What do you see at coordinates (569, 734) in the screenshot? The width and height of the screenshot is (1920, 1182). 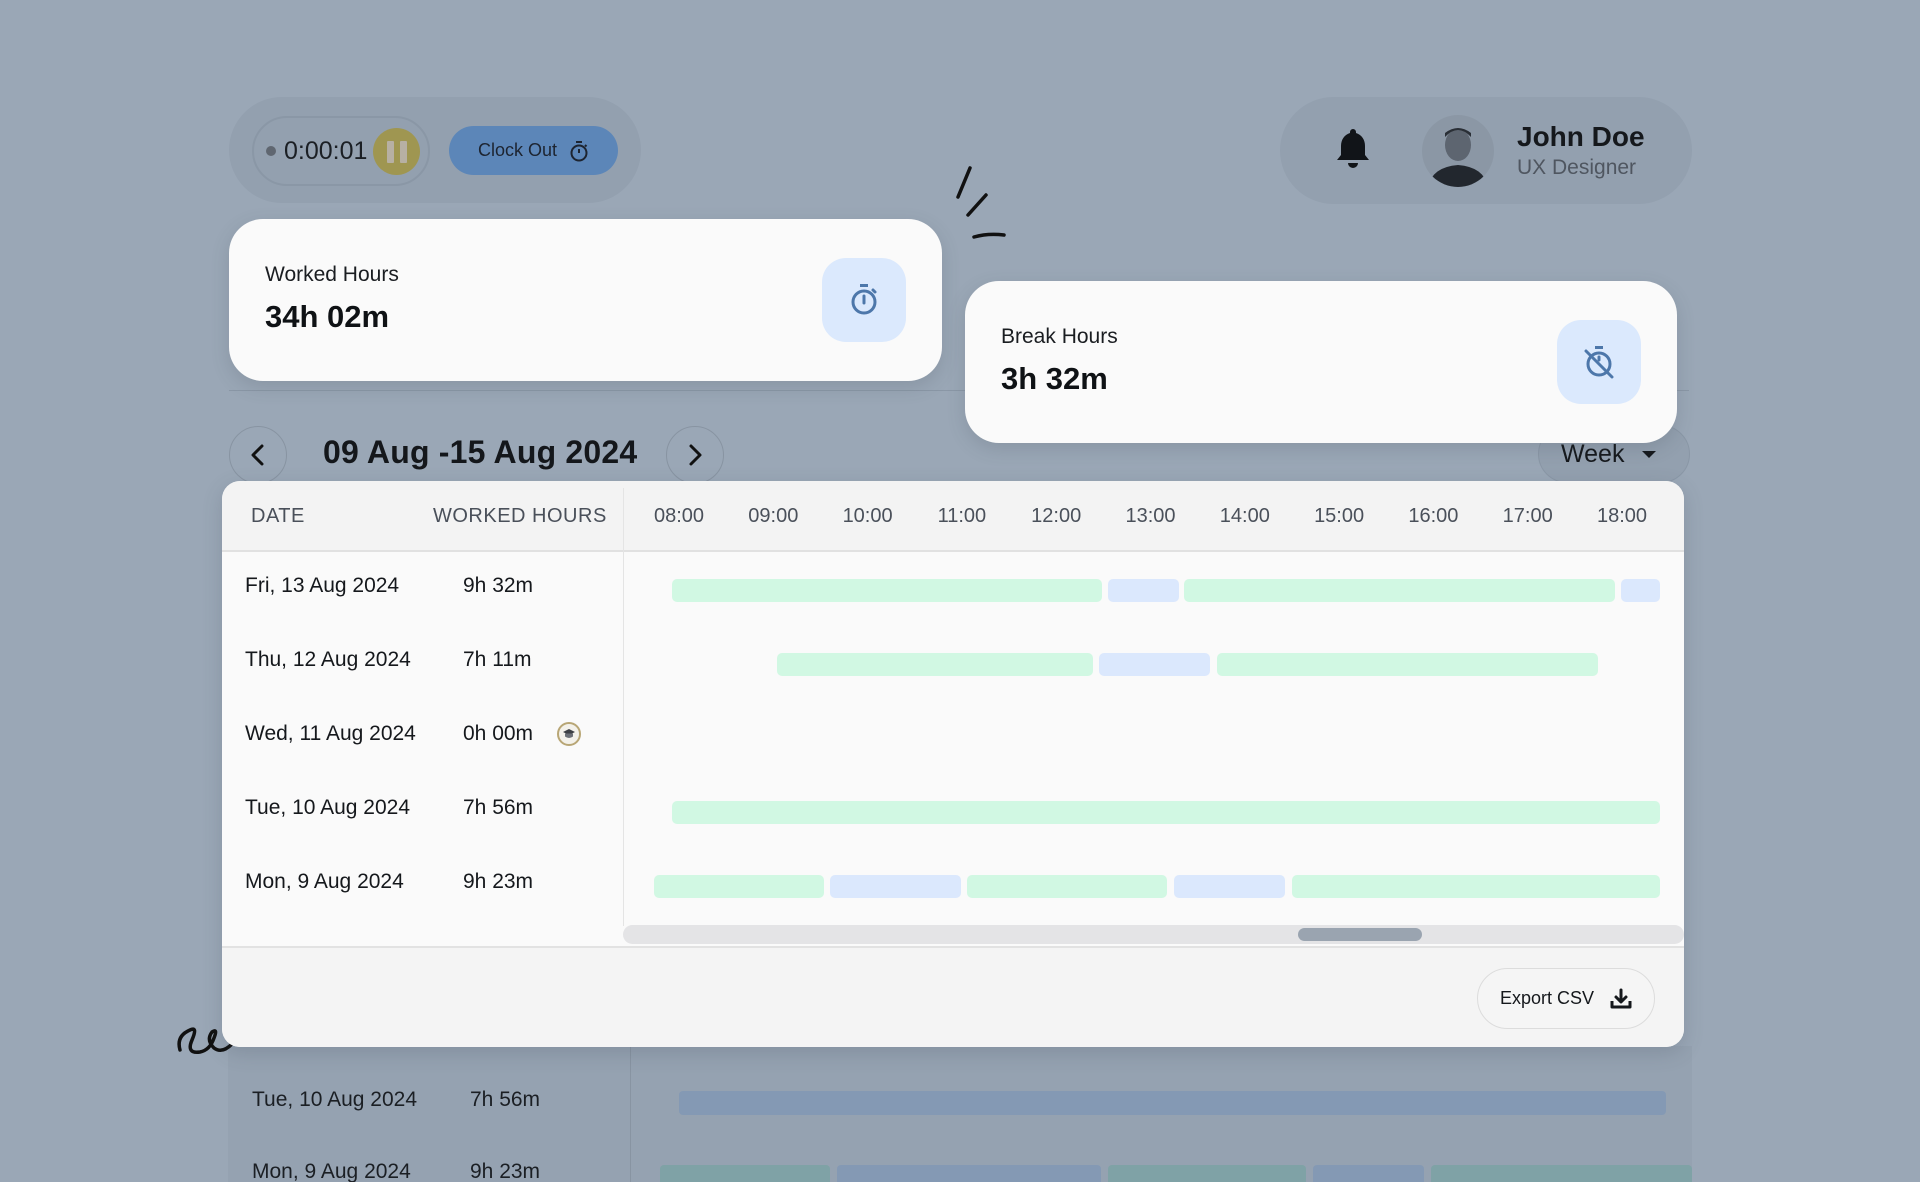 I see `graduation-cap-icon` at bounding box center [569, 734].